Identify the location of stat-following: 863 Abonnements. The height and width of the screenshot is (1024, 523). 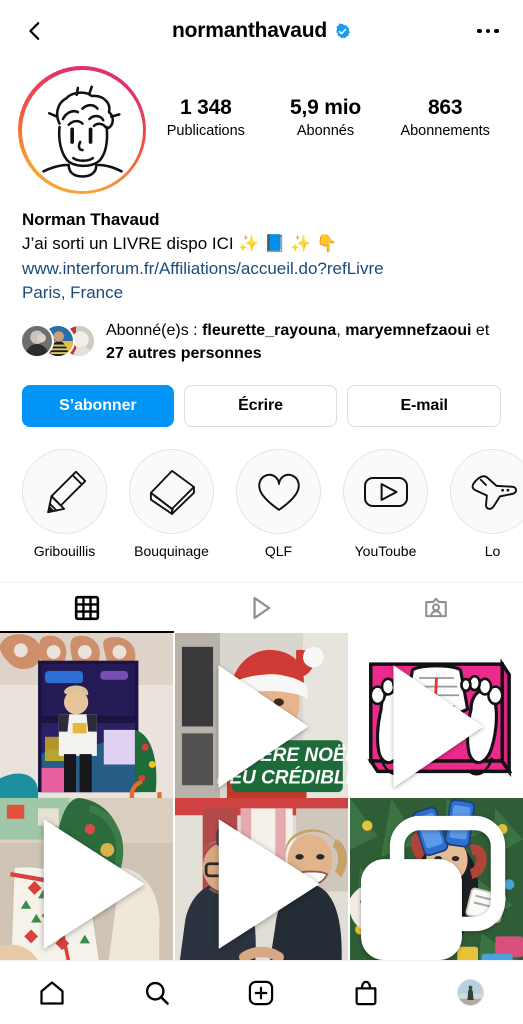
(445, 118).